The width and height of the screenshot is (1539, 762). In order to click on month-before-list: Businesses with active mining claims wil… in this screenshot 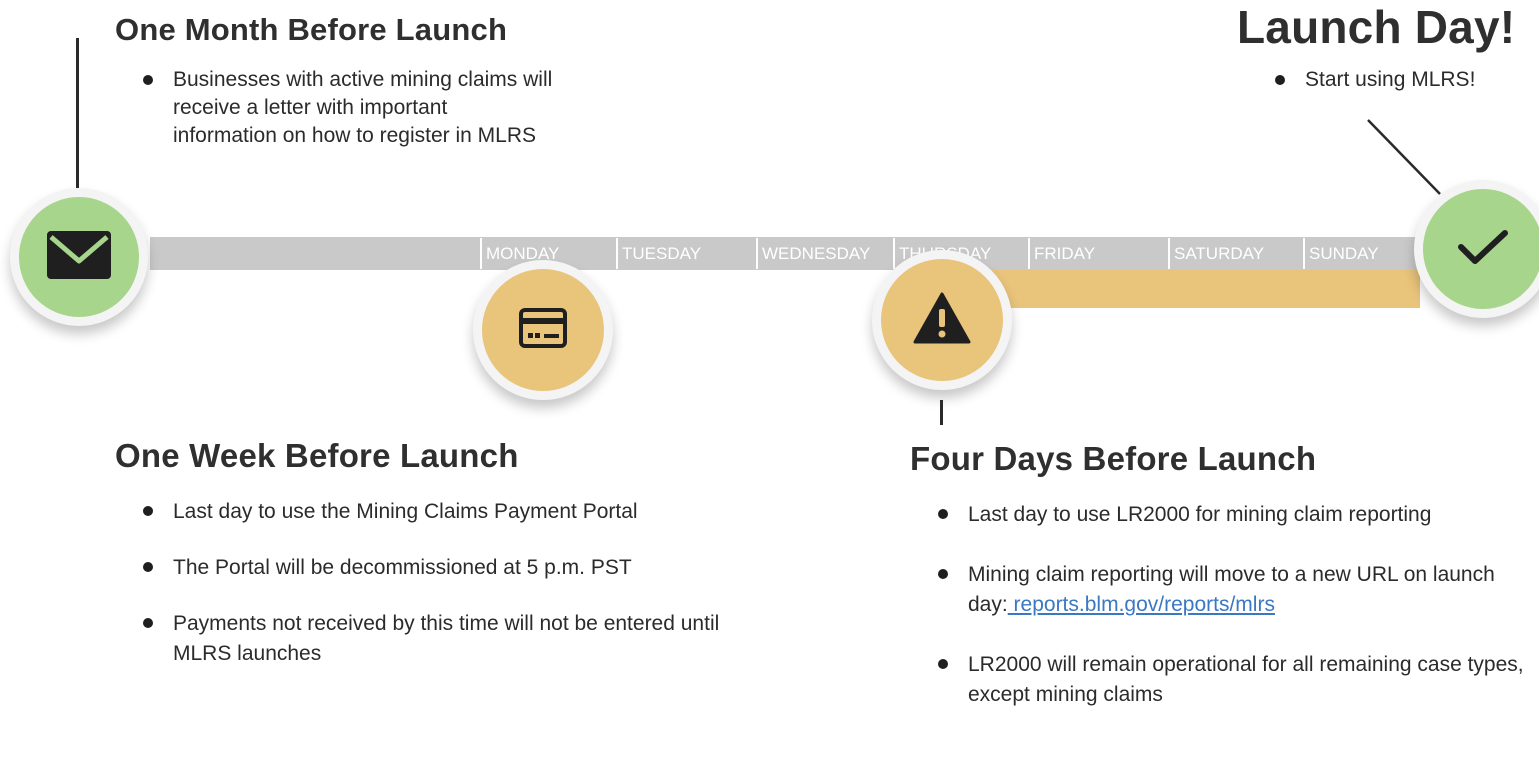, I will do `click(348, 108)`.